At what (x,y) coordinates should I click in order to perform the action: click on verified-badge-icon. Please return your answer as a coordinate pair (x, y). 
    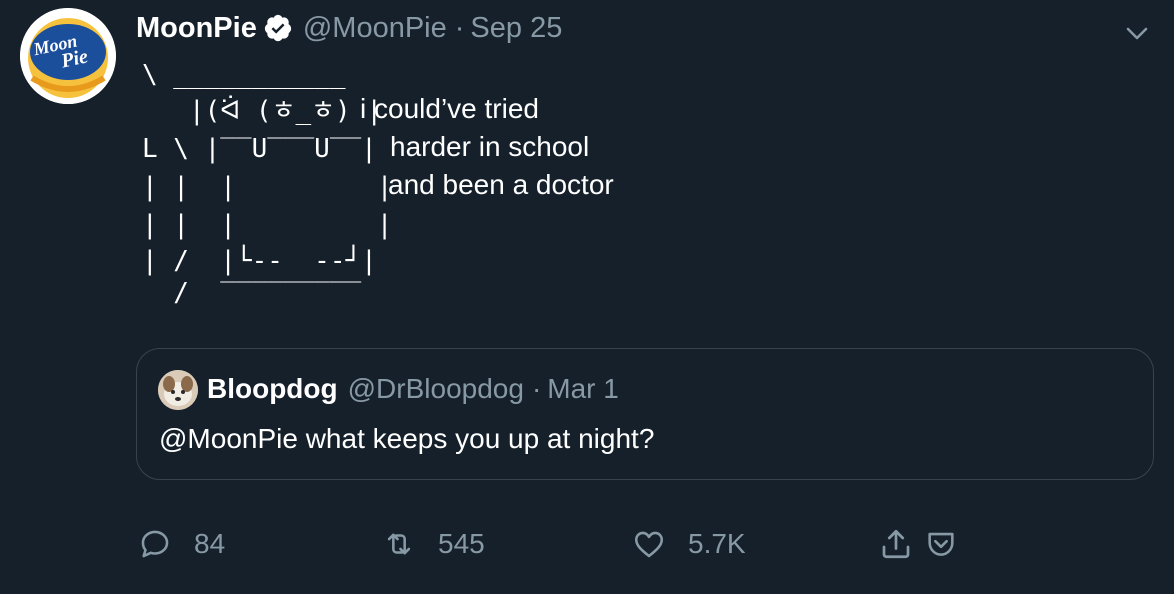
    Looking at the image, I should click on (278, 28).